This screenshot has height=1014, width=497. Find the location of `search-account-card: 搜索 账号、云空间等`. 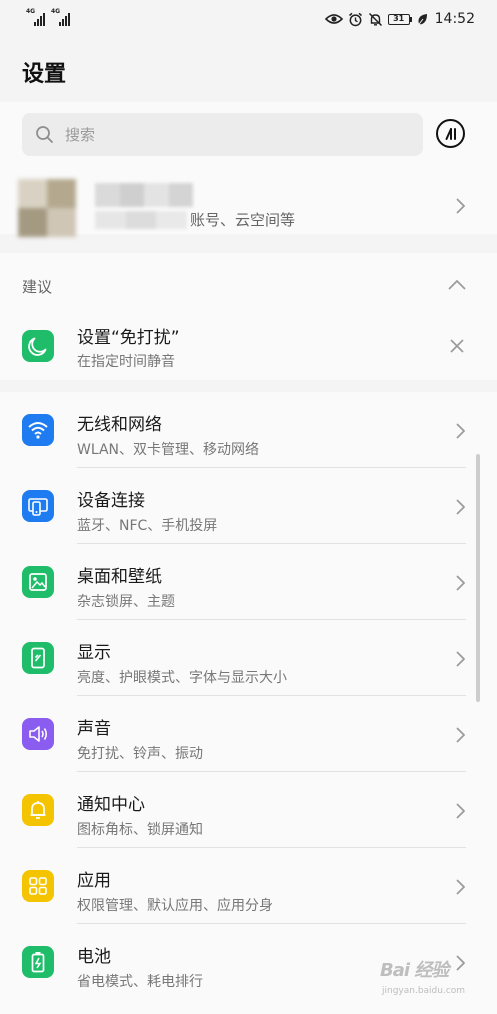

search-account-card: 搜索 账号、云空间等 is located at coordinates (248, 169).